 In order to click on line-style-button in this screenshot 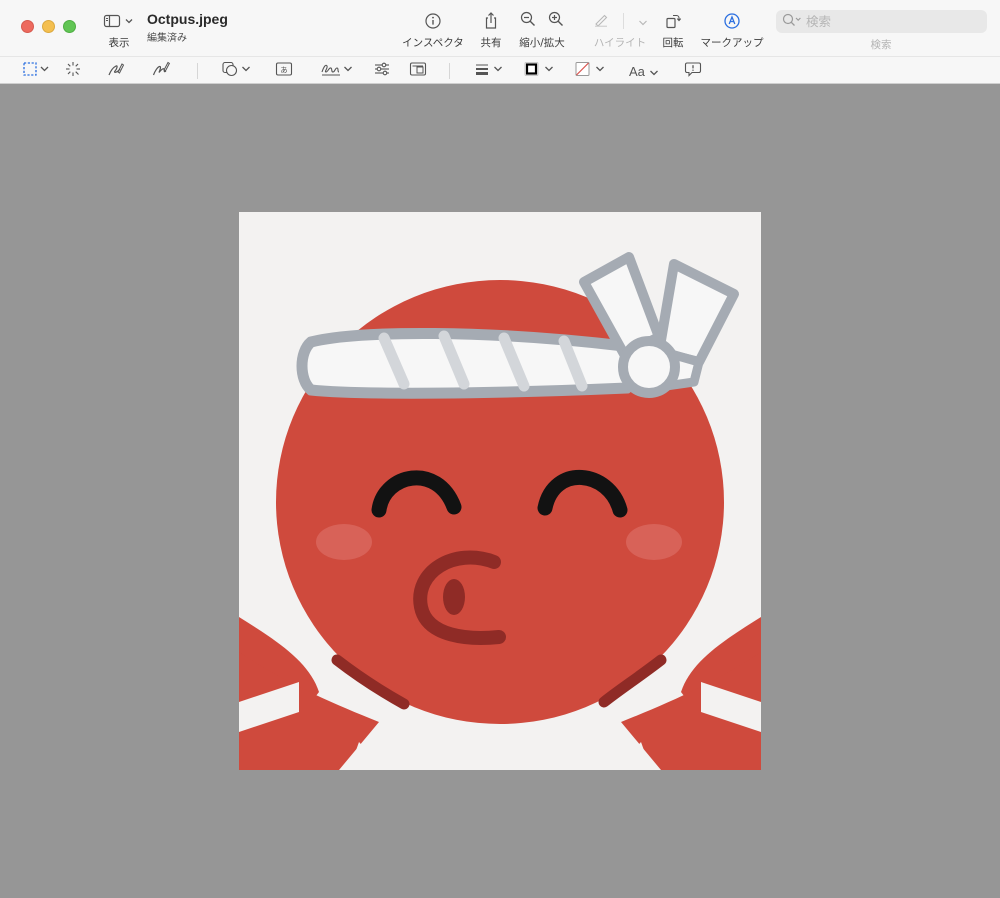, I will do `click(490, 71)`.